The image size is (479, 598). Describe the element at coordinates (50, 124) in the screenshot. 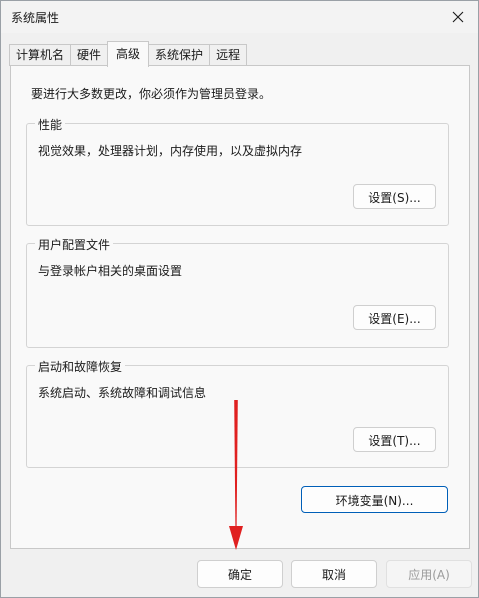

I see `performance-group-title: 性能` at that location.